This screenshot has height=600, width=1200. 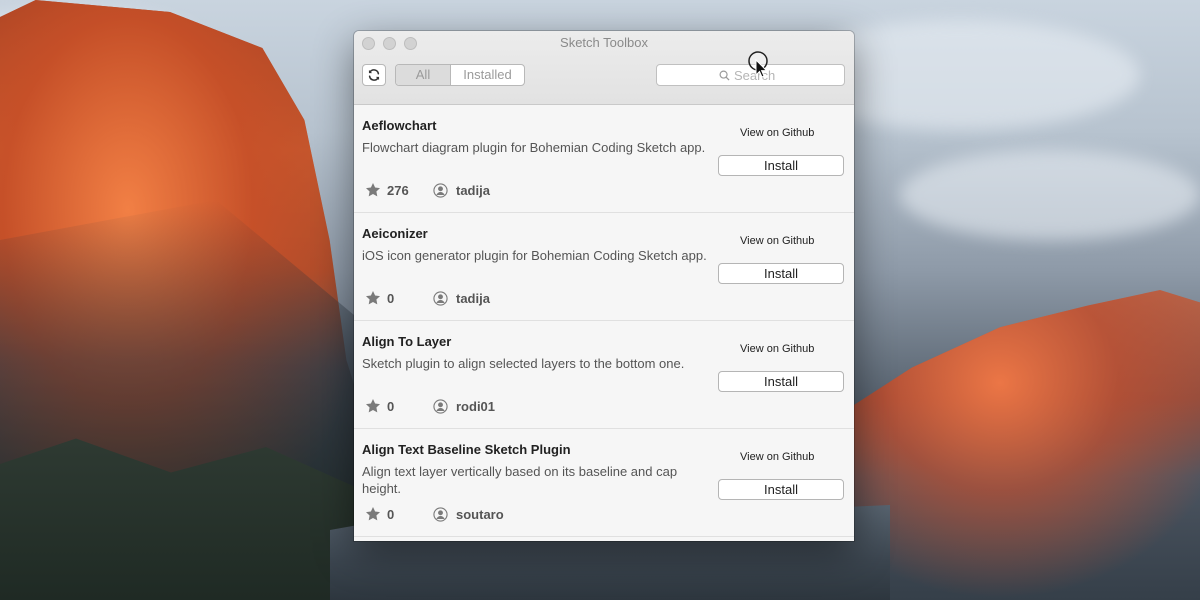 I want to click on plugin-meta: 0 soutaro, so click(x=434, y=514).